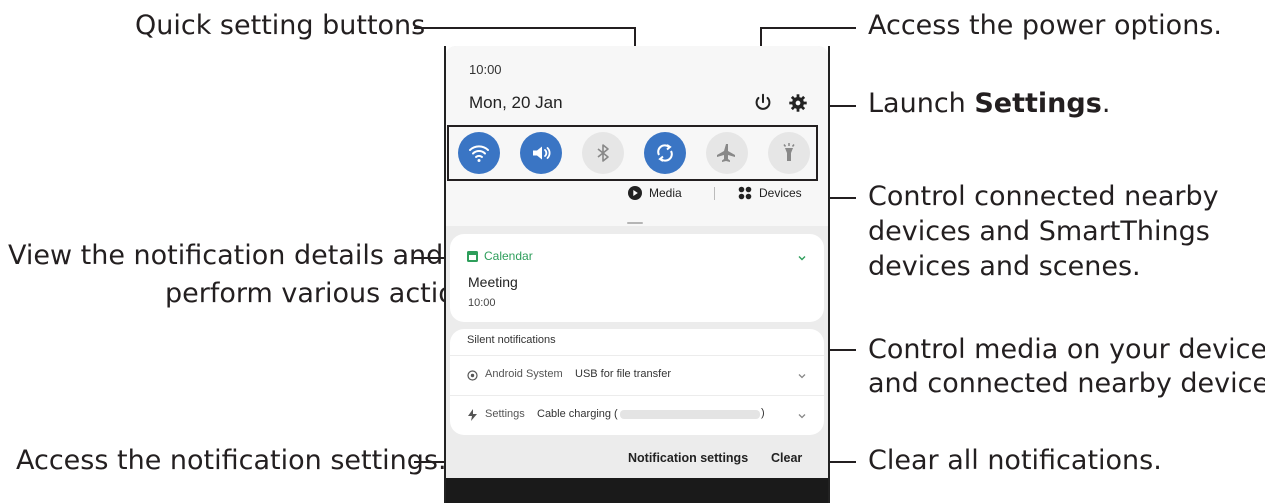  What do you see at coordinates (472, 256) in the screenshot?
I see `calendar-icon` at bounding box center [472, 256].